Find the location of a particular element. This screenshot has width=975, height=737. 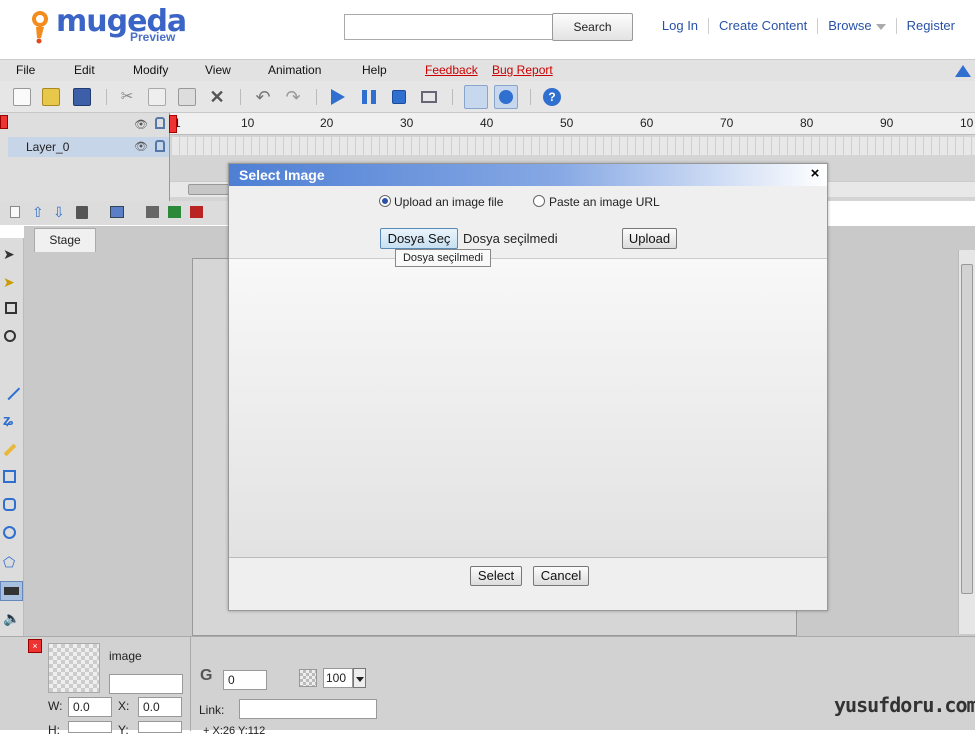

choose-file-button: Dosya Seç is located at coordinates (419, 238).